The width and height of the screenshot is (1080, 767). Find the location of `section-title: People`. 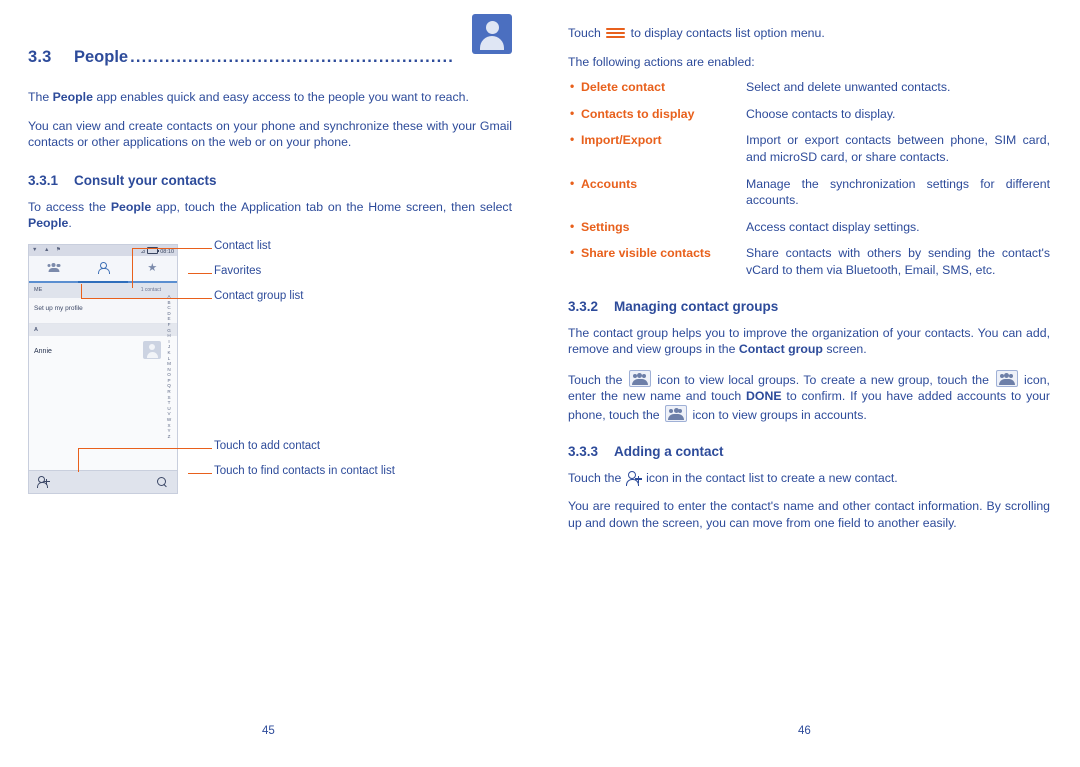

section-title: People is located at coordinates (101, 57).